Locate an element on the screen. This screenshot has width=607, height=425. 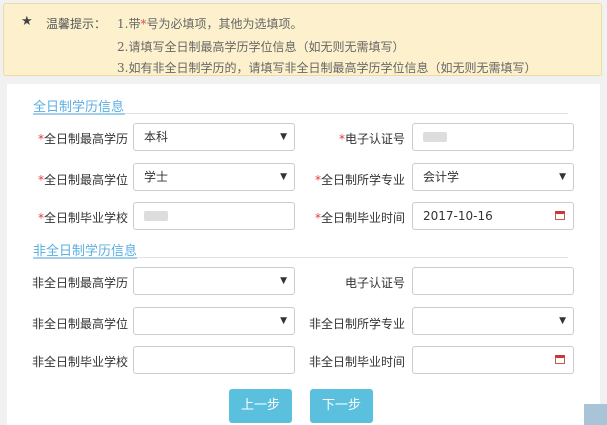
notice-line-1-a: 1.带 is located at coordinates (129, 24).